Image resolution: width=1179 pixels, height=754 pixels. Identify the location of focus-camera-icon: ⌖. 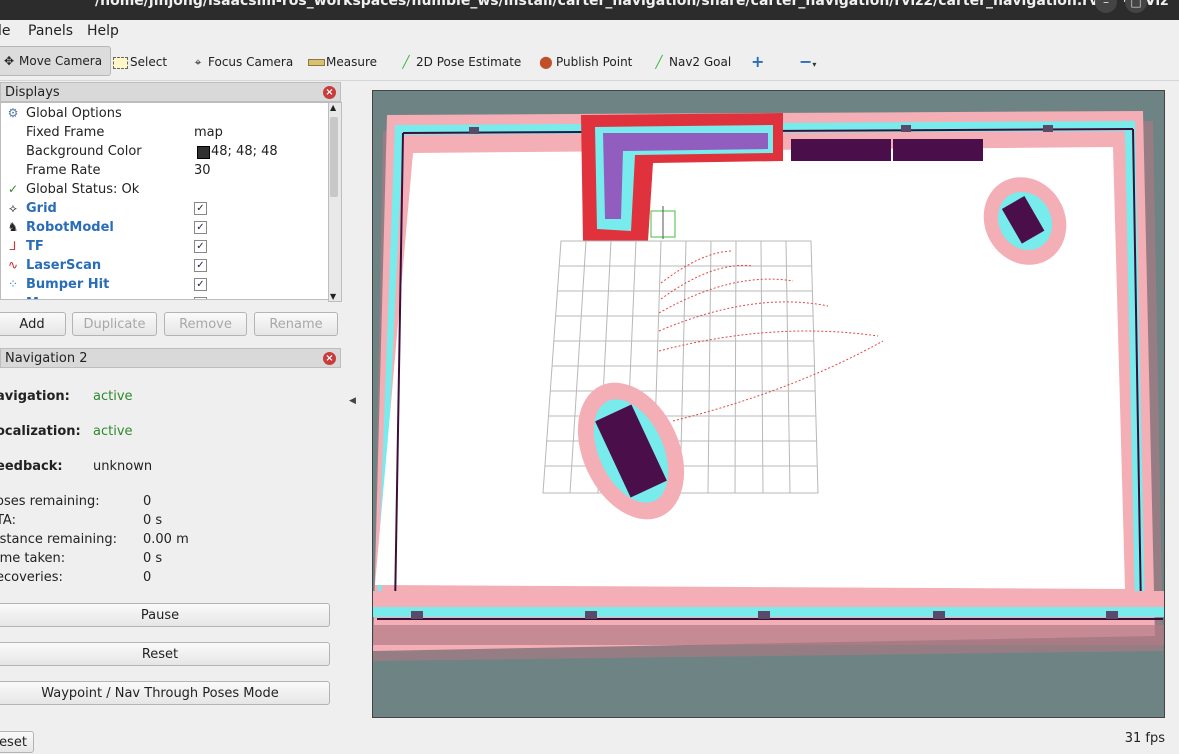
(198, 62).